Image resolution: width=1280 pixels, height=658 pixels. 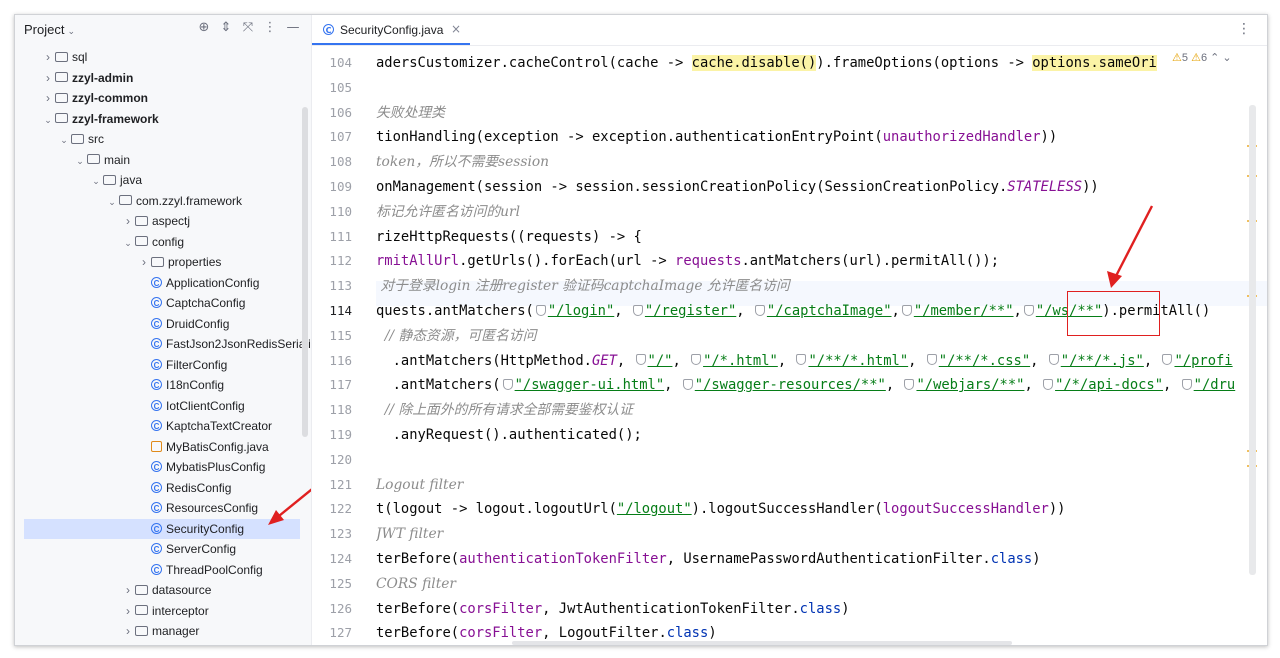 I want to click on tree-item: ⌄ config, so click(x=163, y=242).